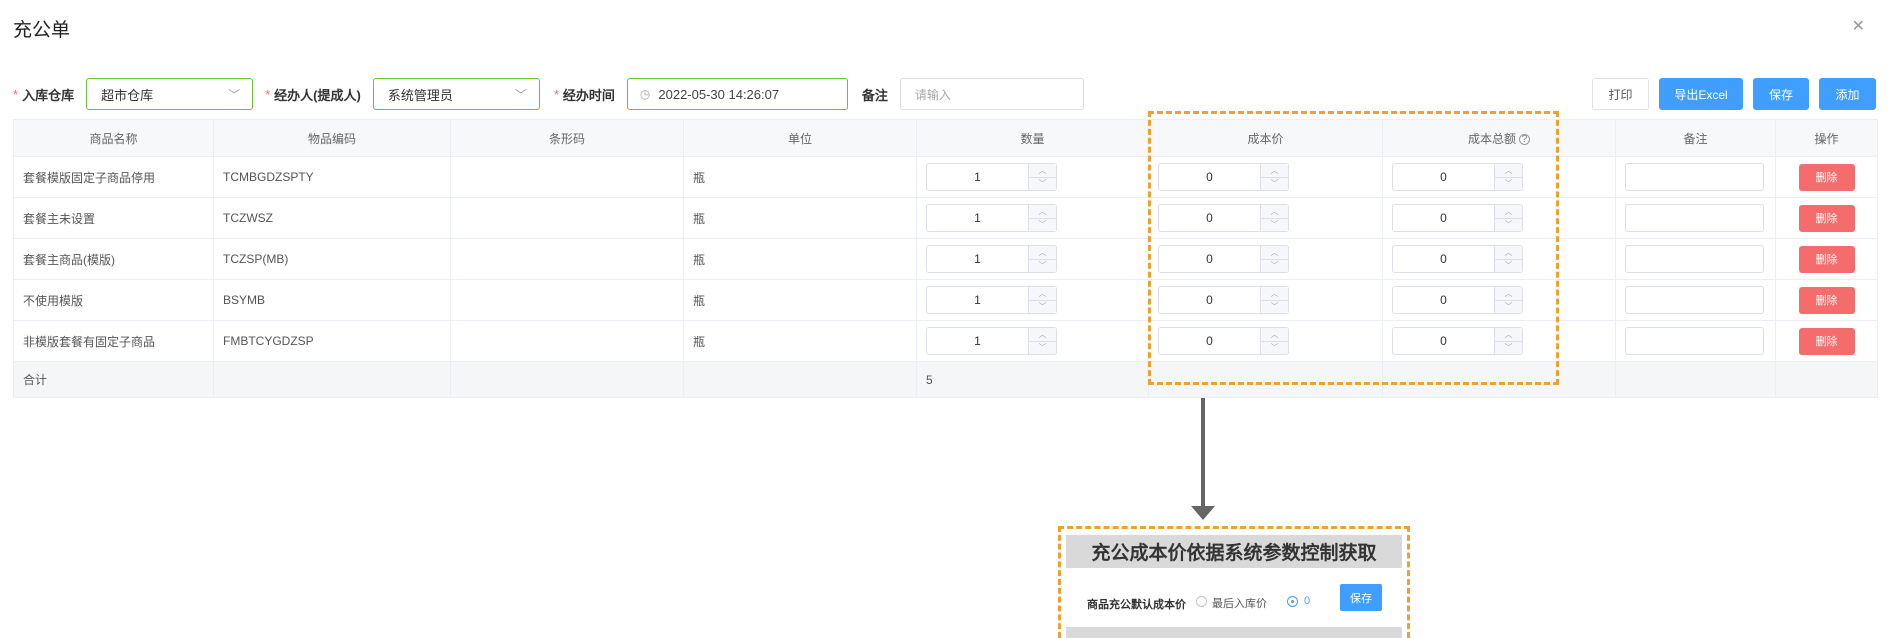  What do you see at coordinates (1201, 601) in the screenshot?
I see `radio-last-inbound-price` at bounding box center [1201, 601].